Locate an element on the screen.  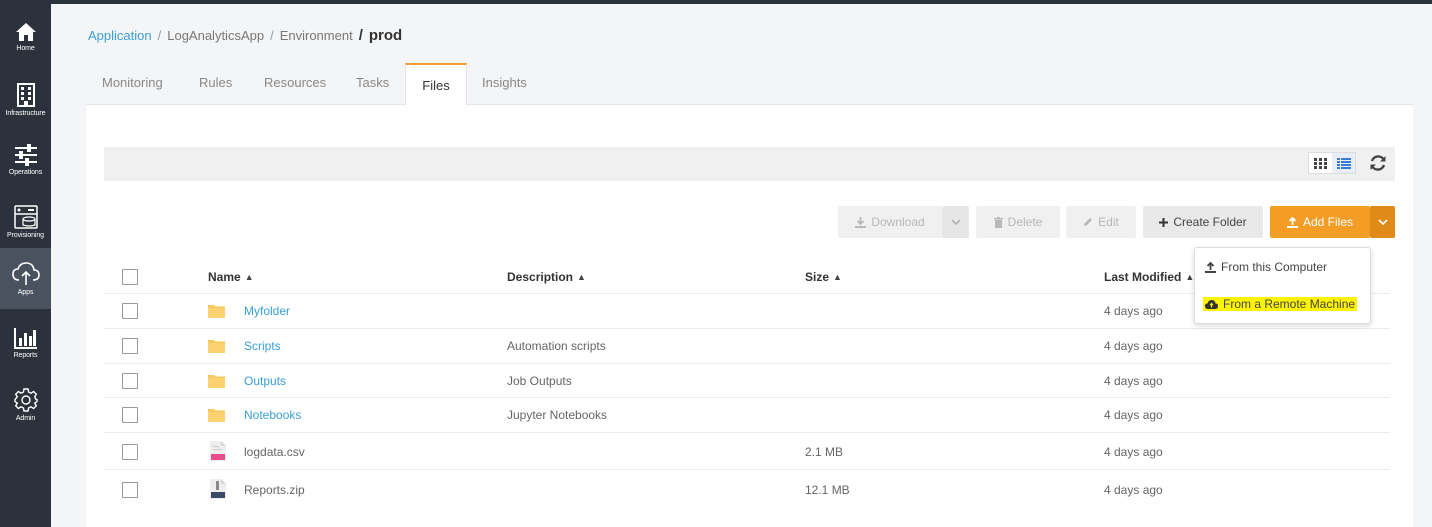
refresh-button is located at coordinates (1379, 164).